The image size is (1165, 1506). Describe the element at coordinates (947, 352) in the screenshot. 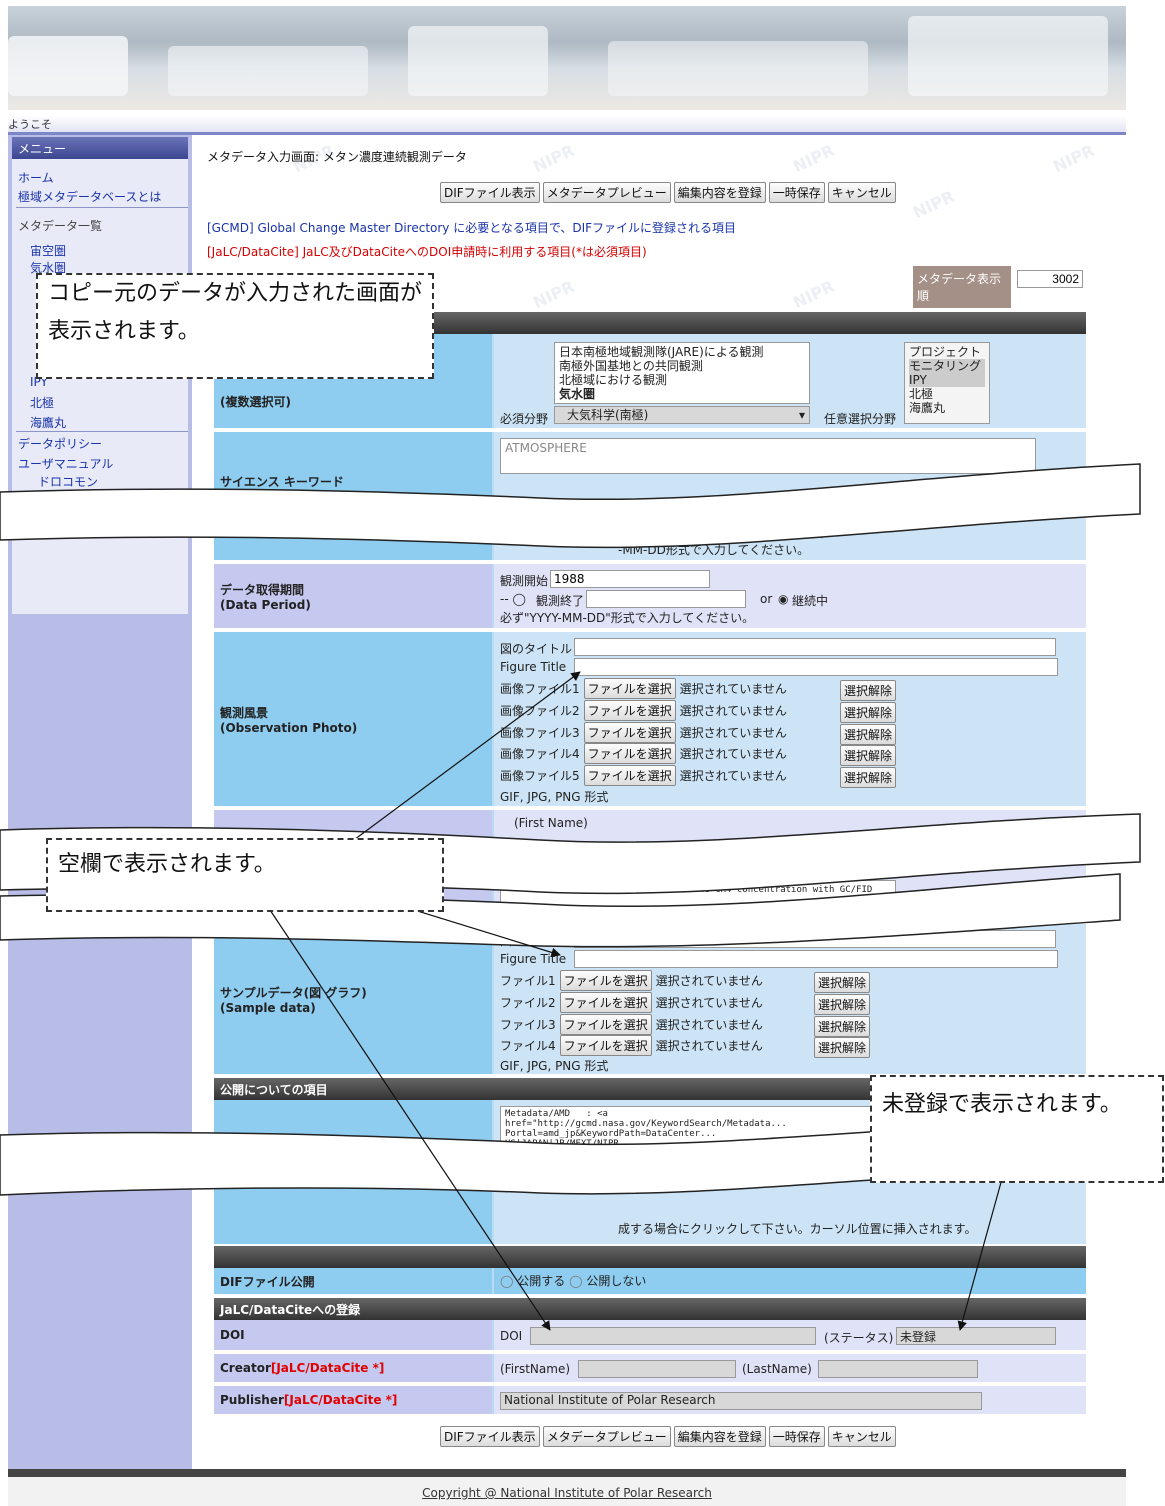

I see `list-item: プロジェクト` at that location.